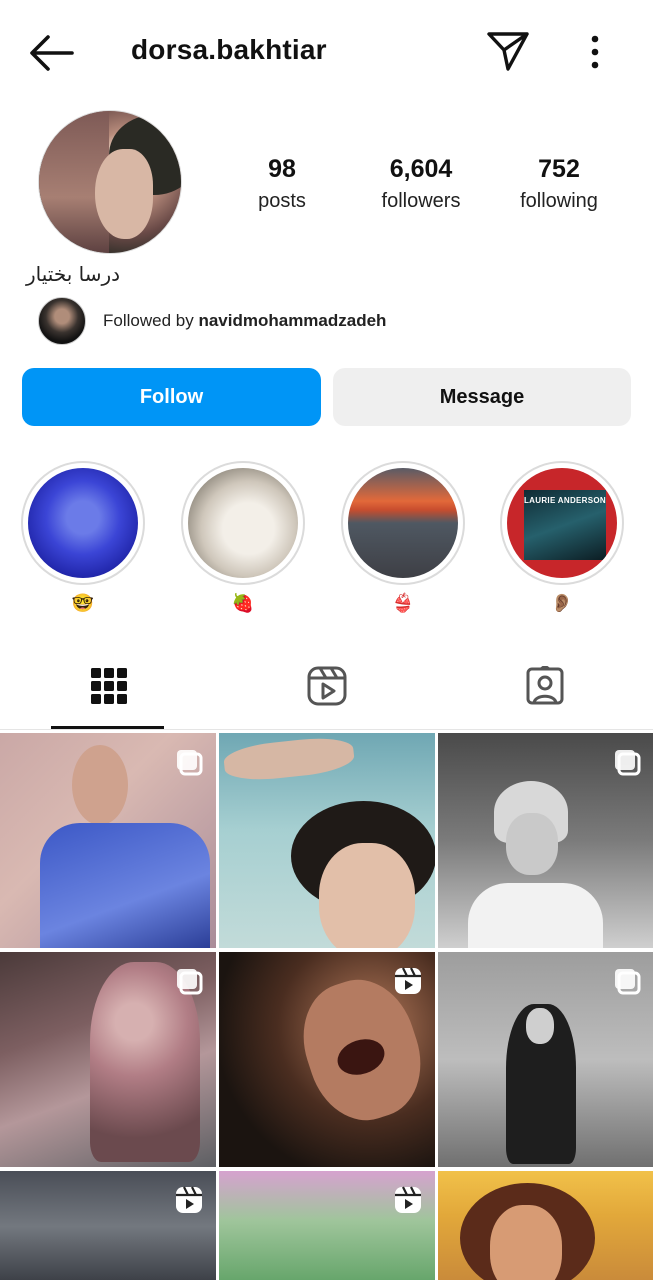 The height and width of the screenshot is (1280, 653). What do you see at coordinates (292, 320) in the screenshot?
I see `followed-by-username: navidmohammadzadeh` at bounding box center [292, 320].